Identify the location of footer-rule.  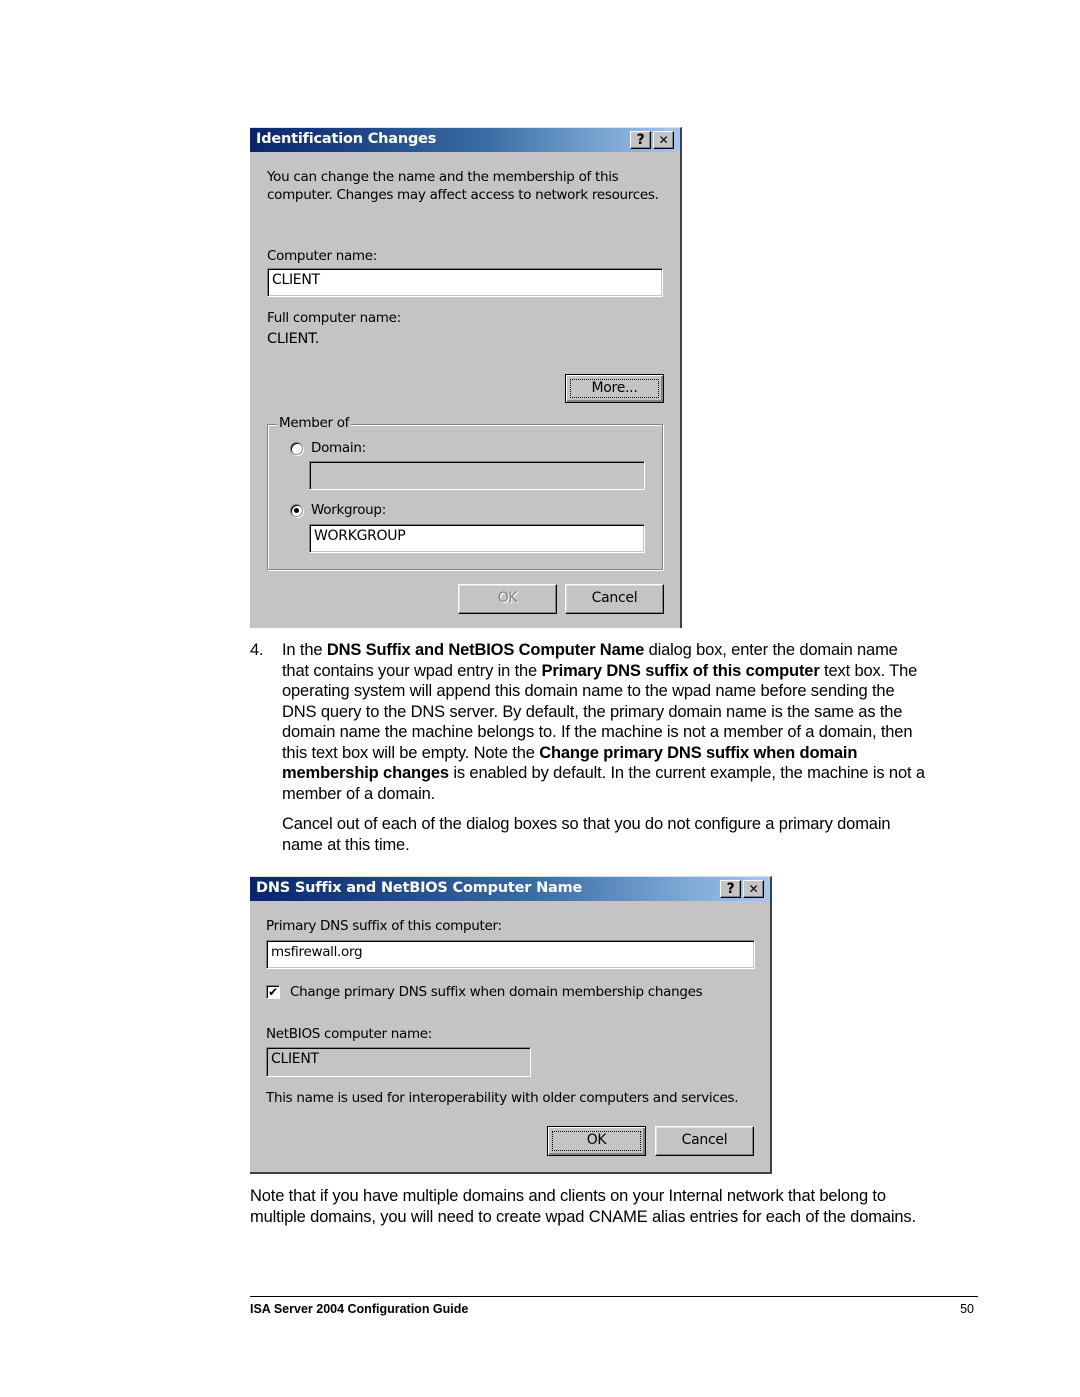
(614, 1296).